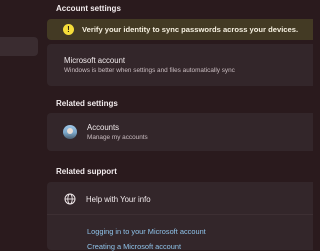  What do you see at coordinates (103, 127) in the screenshot?
I see `accounts-title: Accounts` at bounding box center [103, 127].